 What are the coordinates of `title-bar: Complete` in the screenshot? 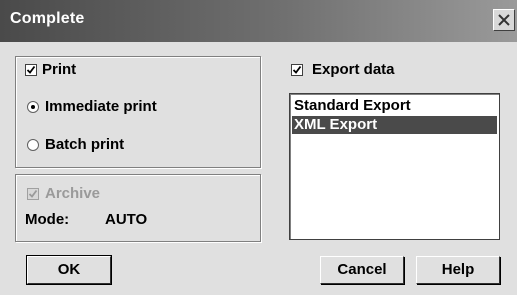 It's located at (258, 21).